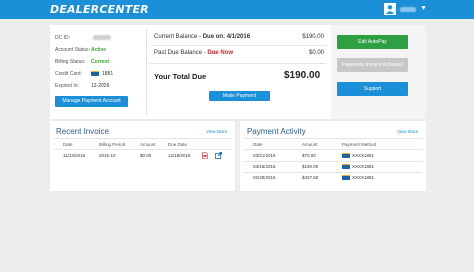 The image size is (474, 272). What do you see at coordinates (372, 42) in the screenshot?
I see `edit-autopay-button: Edit AutoPay` at bounding box center [372, 42].